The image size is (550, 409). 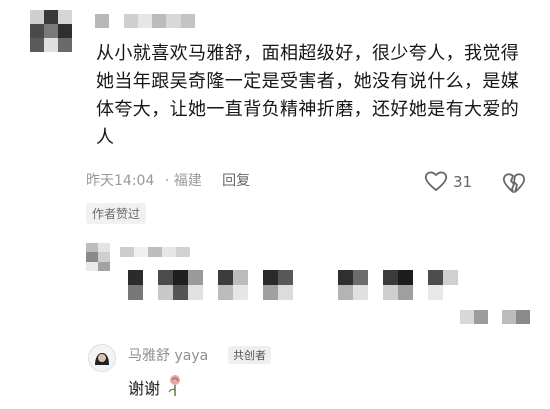 I want to click on reply-button: 回复, so click(x=236, y=181).